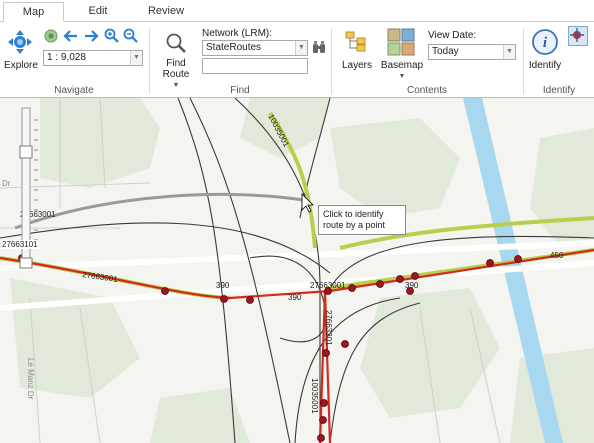 The image size is (594, 443). I want to click on find-route-label: Find Route, so click(176, 69).